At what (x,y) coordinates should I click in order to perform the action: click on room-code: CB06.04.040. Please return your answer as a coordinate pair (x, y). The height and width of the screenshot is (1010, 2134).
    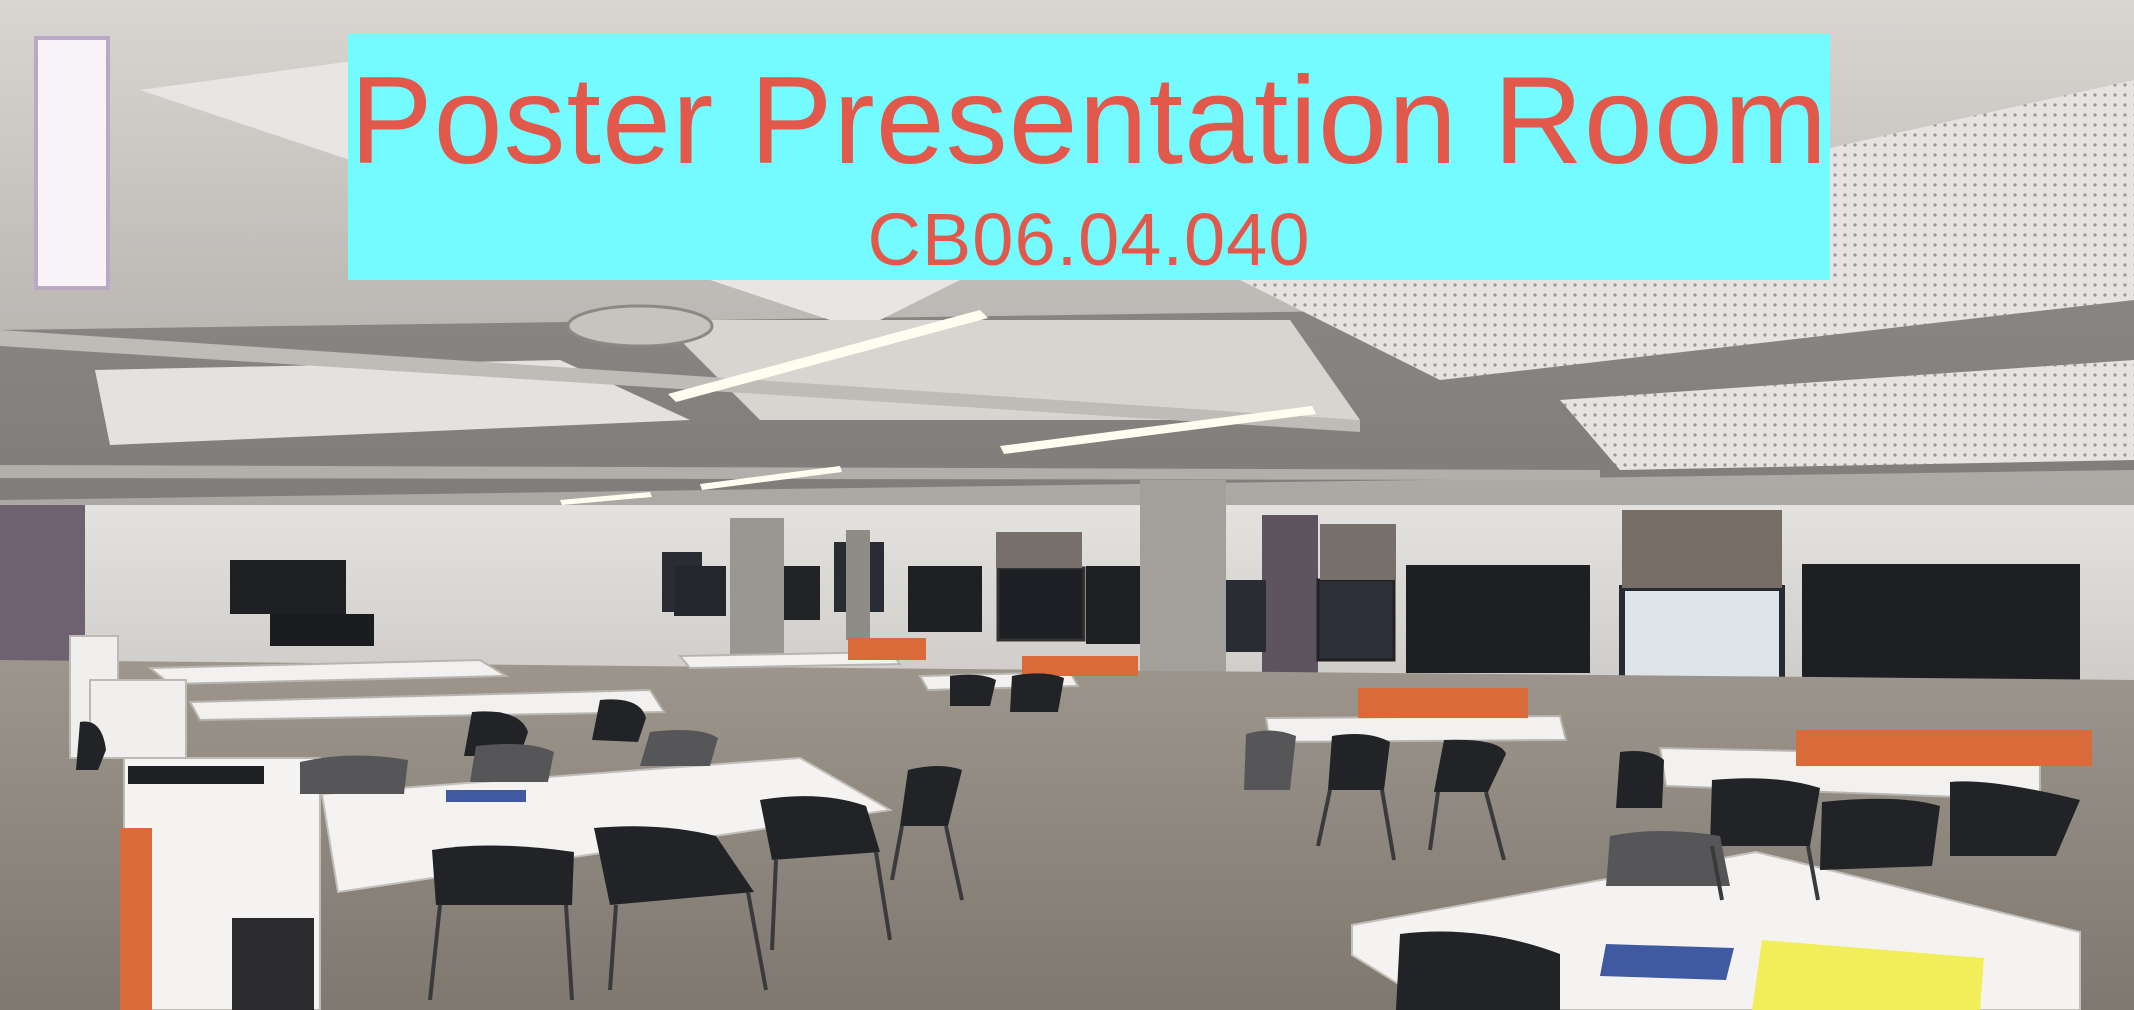
    Looking at the image, I should click on (1089, 239).